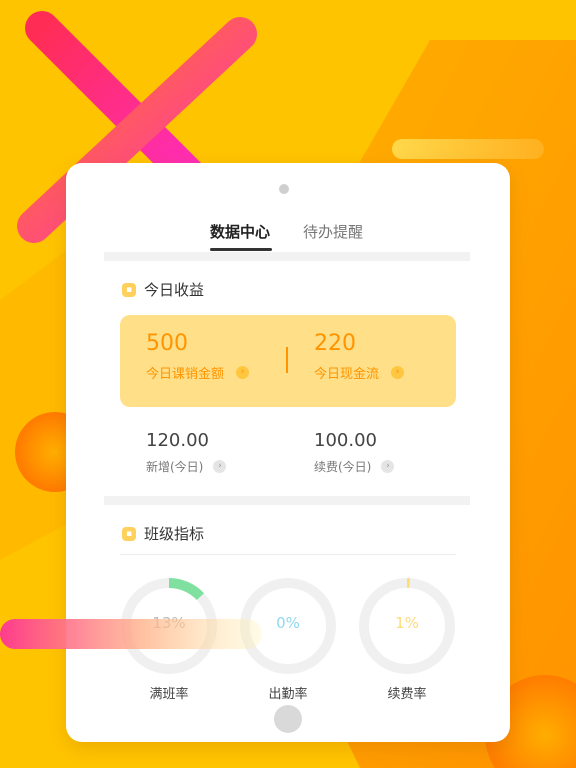 The height and width of the screenshot is (768, 576). Describe the element at coordinates (343, 467) in the screenshot. I see `renewal-today-label: 续费(今日)` at that location.